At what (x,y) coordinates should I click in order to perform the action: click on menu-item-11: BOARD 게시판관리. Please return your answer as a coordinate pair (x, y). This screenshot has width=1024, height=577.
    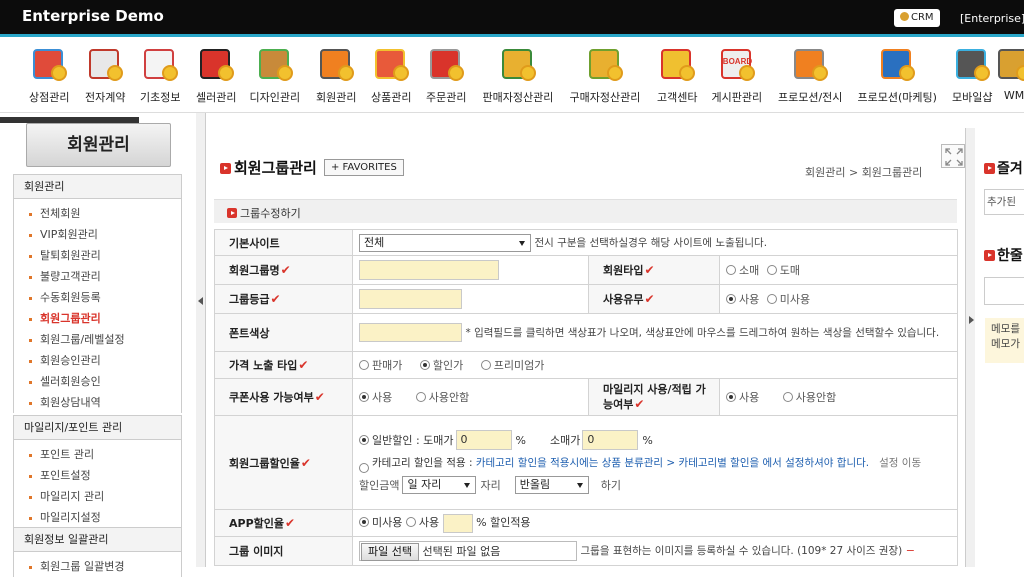
    Looking at the image, I should click on (737, 74).